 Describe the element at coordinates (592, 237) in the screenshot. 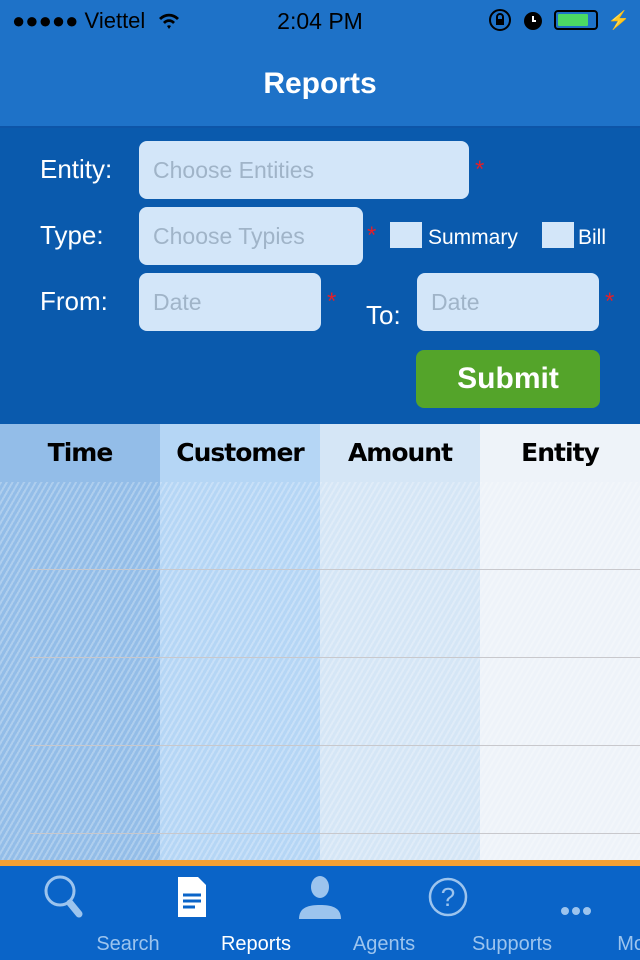

I see `bill-label: Bill` at that location.